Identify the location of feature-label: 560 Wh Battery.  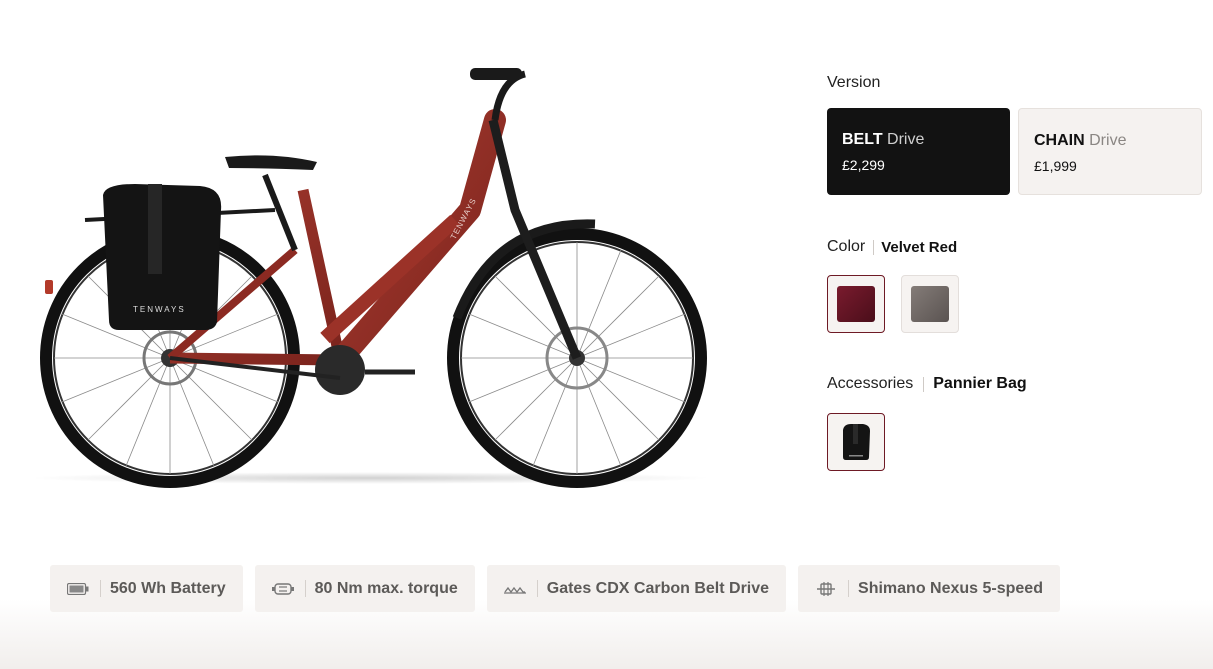
(168, 588).